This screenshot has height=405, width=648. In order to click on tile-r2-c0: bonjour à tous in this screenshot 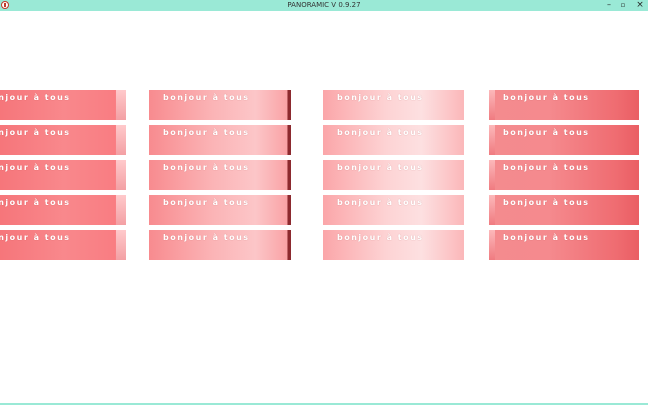, I will do `click(63, 175)`.